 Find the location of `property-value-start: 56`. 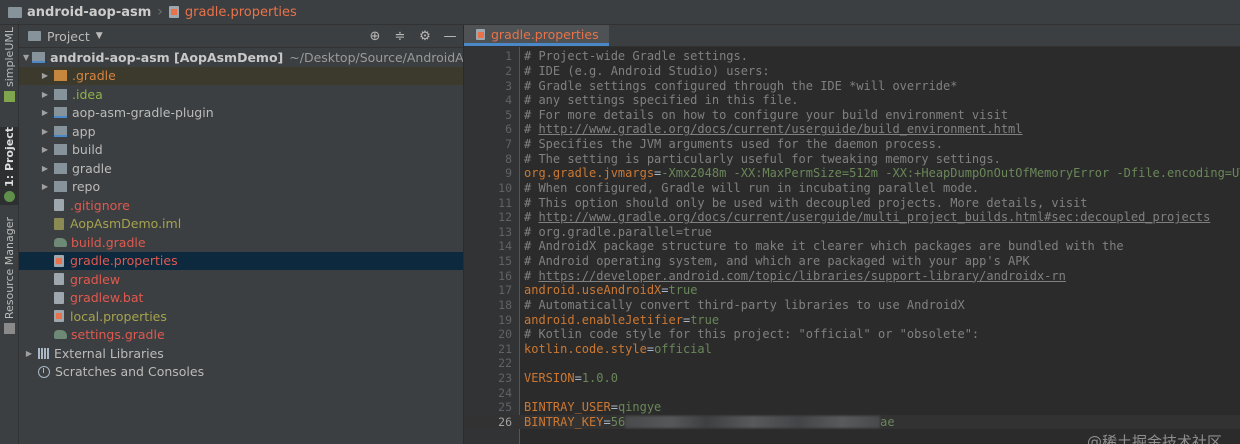

property-value-start: 56 is located at coordinates (618, 421).